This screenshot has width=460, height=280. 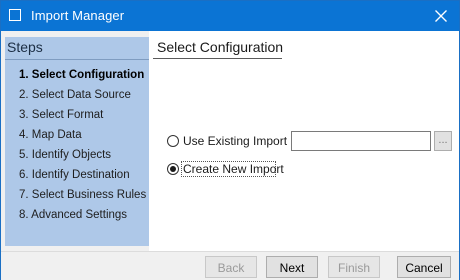 What do you see at coordinates (361, 141) in the screenshot?
I see `existing-import-field` at bounding box center [361, 141].